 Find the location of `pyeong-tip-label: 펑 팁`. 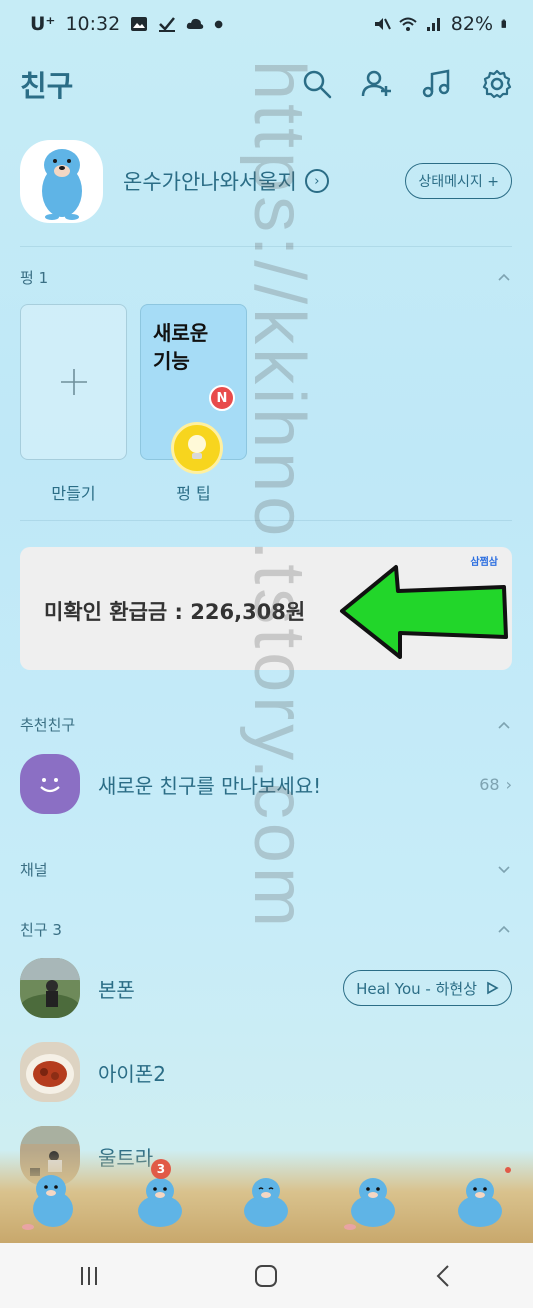

pyeong-tip-label: 펑 팁 is located at coordinates (193, 493).